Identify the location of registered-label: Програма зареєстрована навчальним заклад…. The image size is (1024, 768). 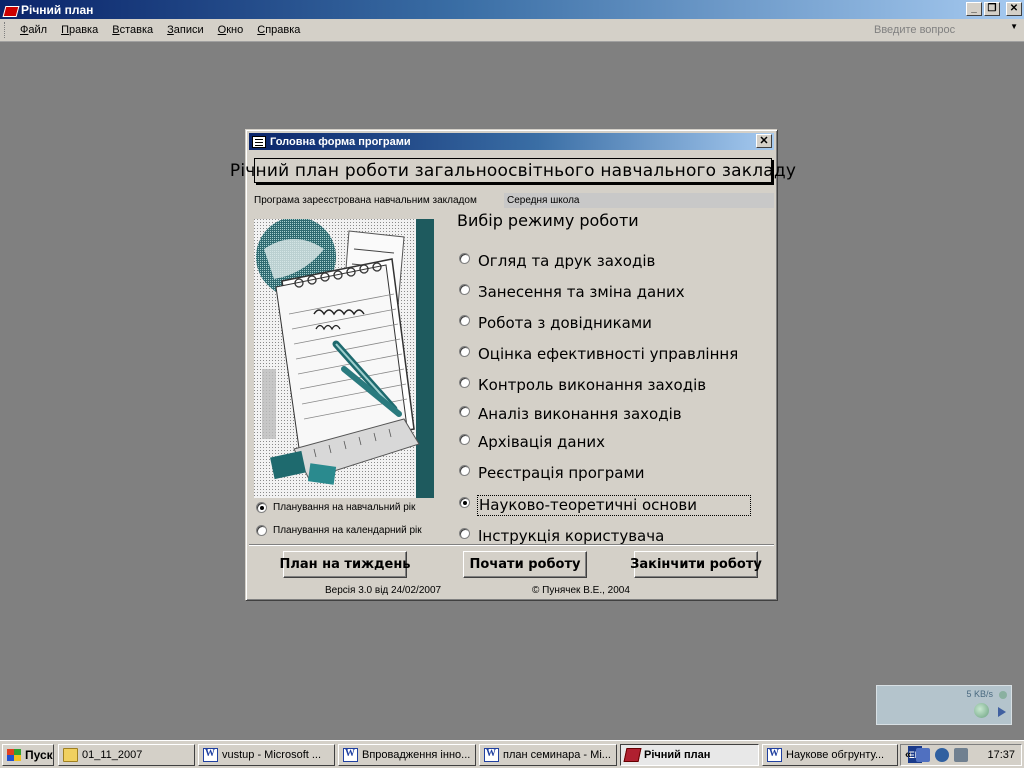
(365, 200).